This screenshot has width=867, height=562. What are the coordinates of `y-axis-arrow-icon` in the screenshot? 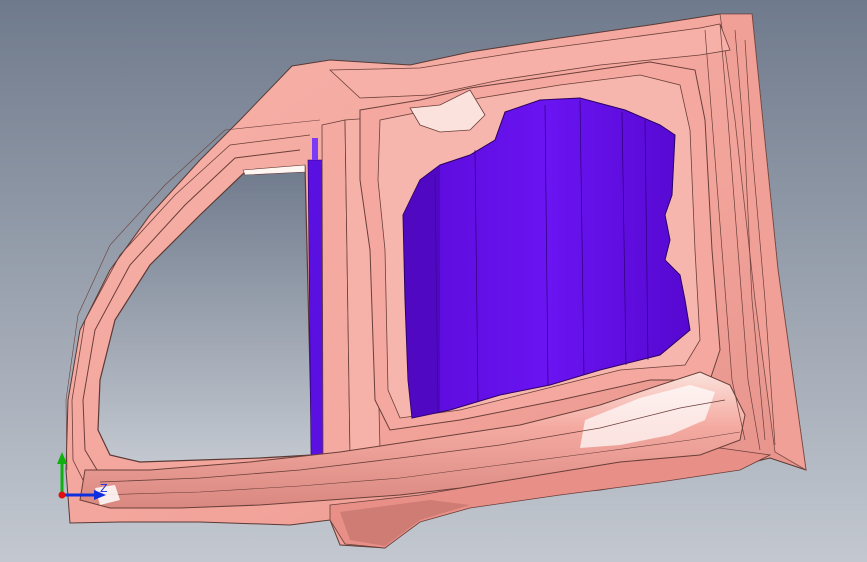 It's located at (62, 458).